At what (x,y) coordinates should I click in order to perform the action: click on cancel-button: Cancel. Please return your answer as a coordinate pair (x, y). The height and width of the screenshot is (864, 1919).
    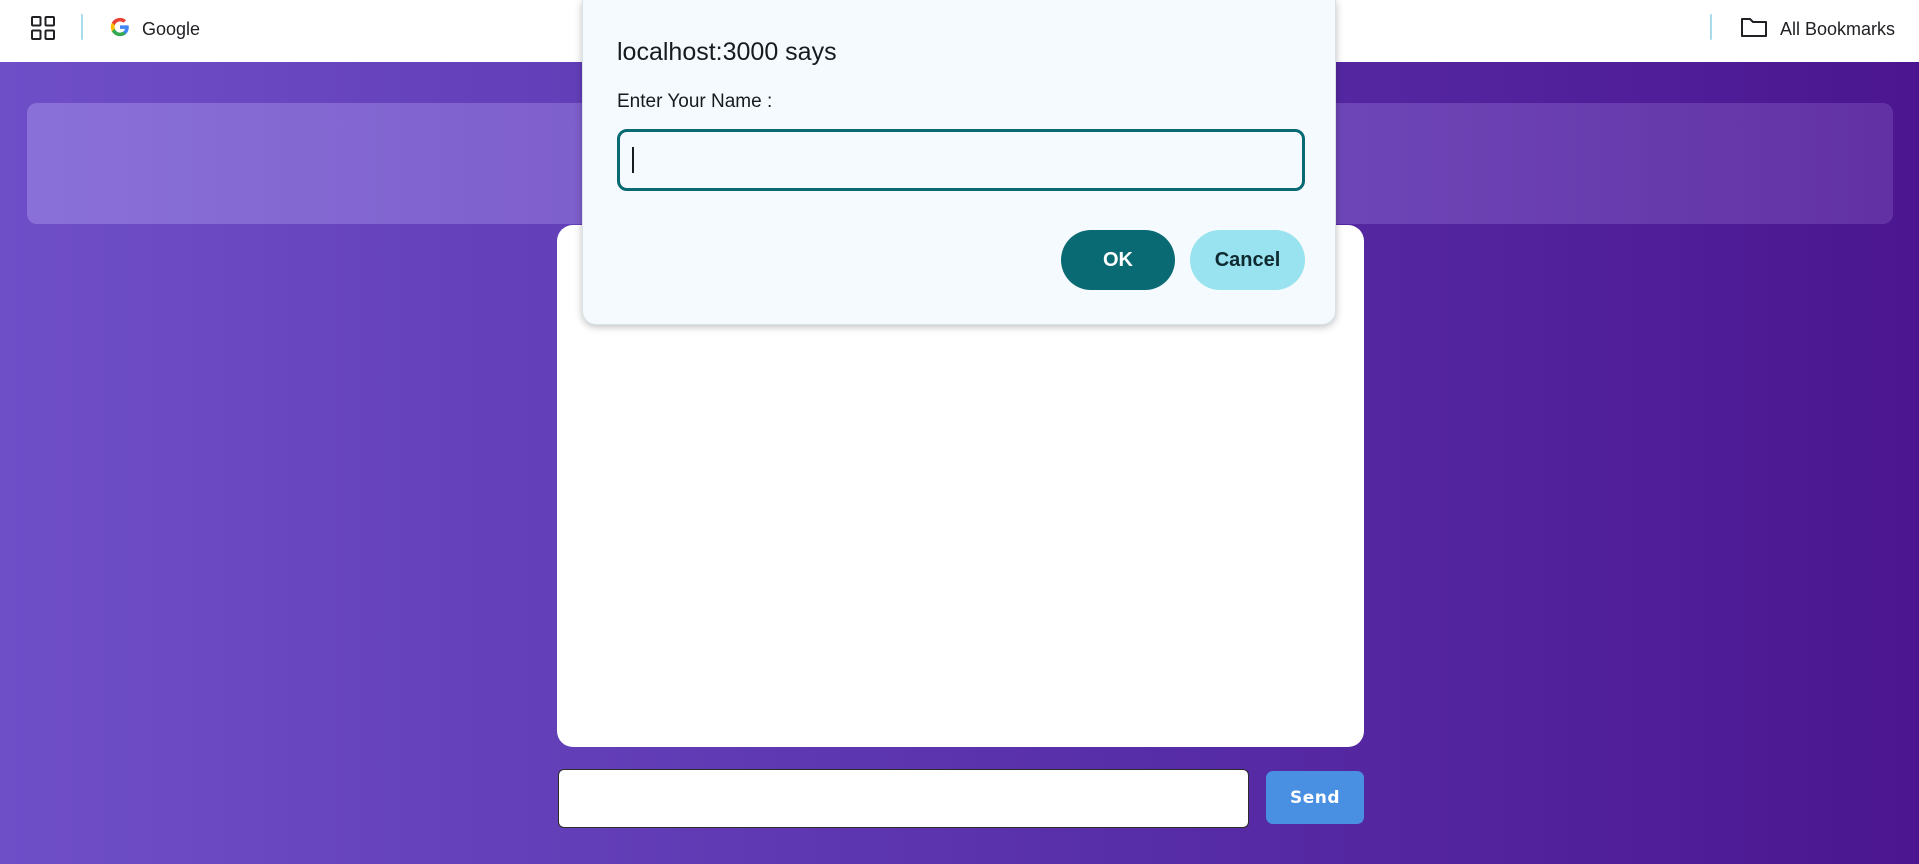
    Looking at the image, I should click on (1247, 260).